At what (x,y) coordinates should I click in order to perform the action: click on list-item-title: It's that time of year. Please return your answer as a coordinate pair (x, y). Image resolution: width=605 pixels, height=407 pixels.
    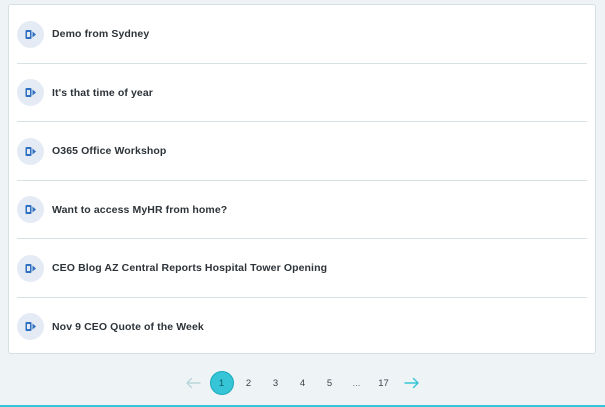
    Looking at the image, I should click on (102, 93).